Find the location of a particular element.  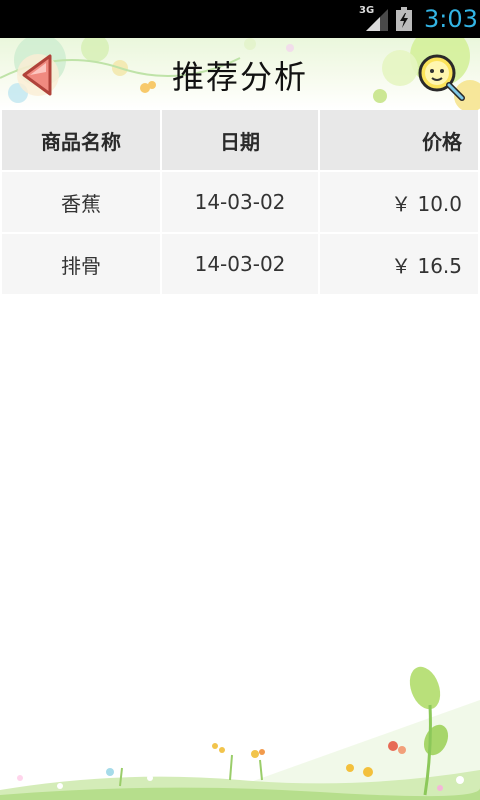

price-cell: ￥ 10.0 is located at coordinates (399, 202).